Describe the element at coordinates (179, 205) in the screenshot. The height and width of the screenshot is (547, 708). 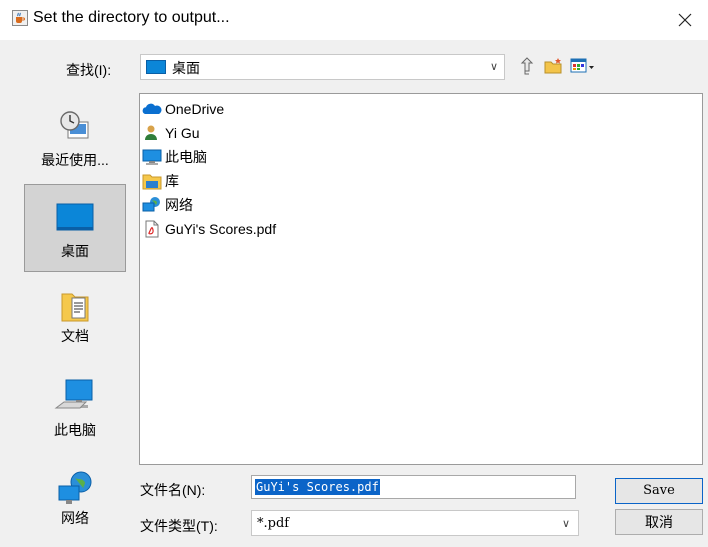
I see `list-item-label: 网络` at that location.